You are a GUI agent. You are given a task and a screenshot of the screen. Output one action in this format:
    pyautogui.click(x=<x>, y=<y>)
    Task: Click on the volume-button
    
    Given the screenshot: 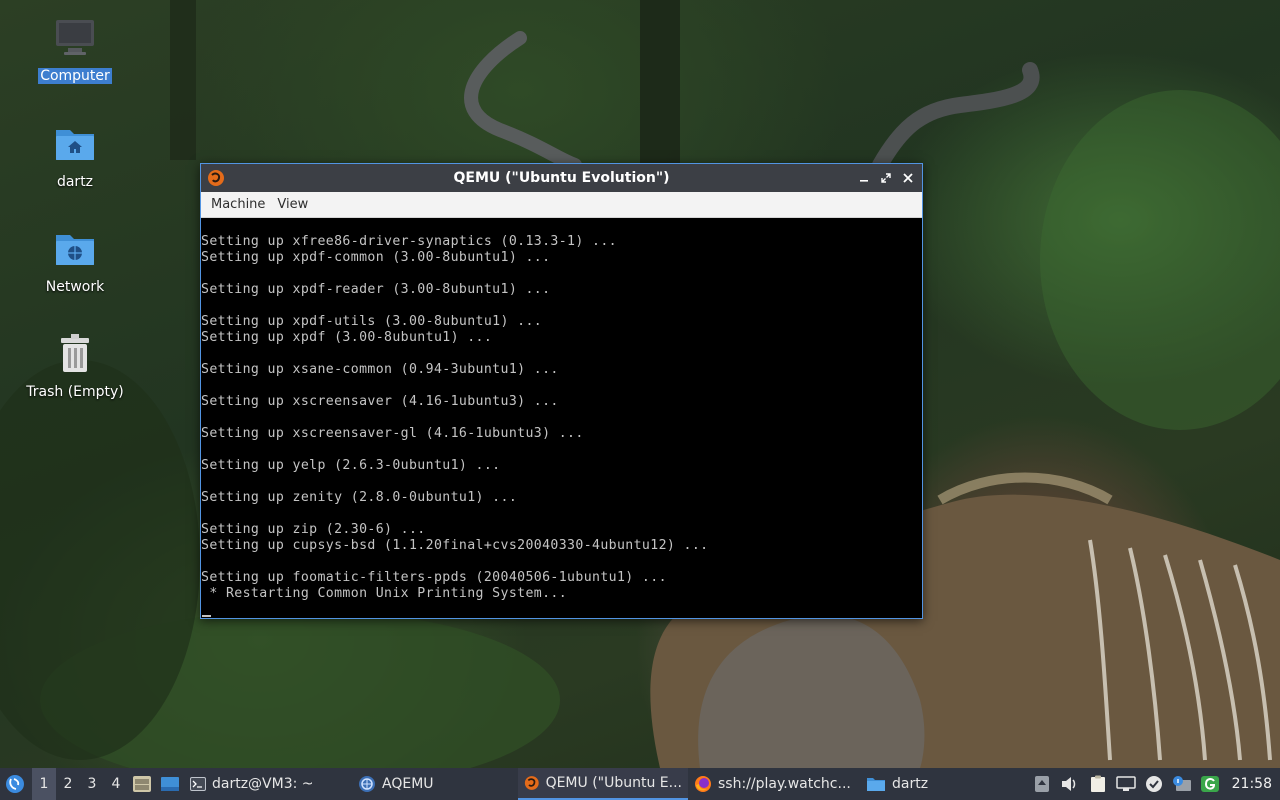 What is the action you would take?
    pyautogui.click(x=1070, y=784)
    